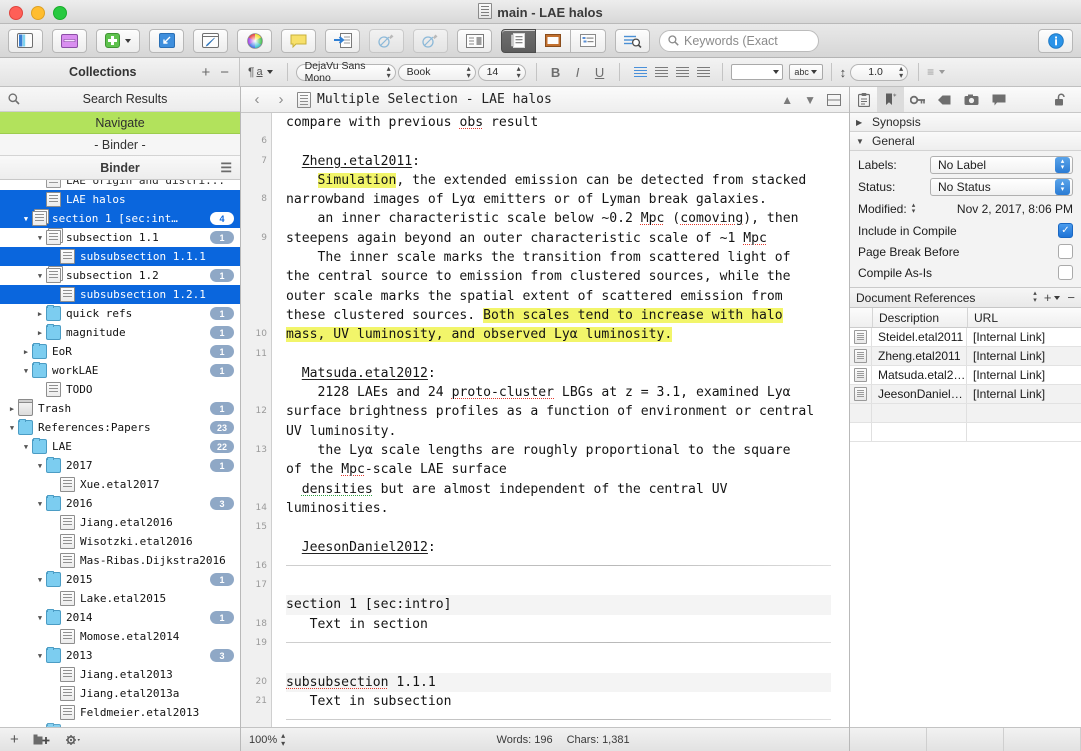 This screenshot has width=1081, height=751. What do you see at coordinates (120, 503) in the screenshot?
I see `binder-row: ▼ 2016 3` at bounding box center [120, 503].